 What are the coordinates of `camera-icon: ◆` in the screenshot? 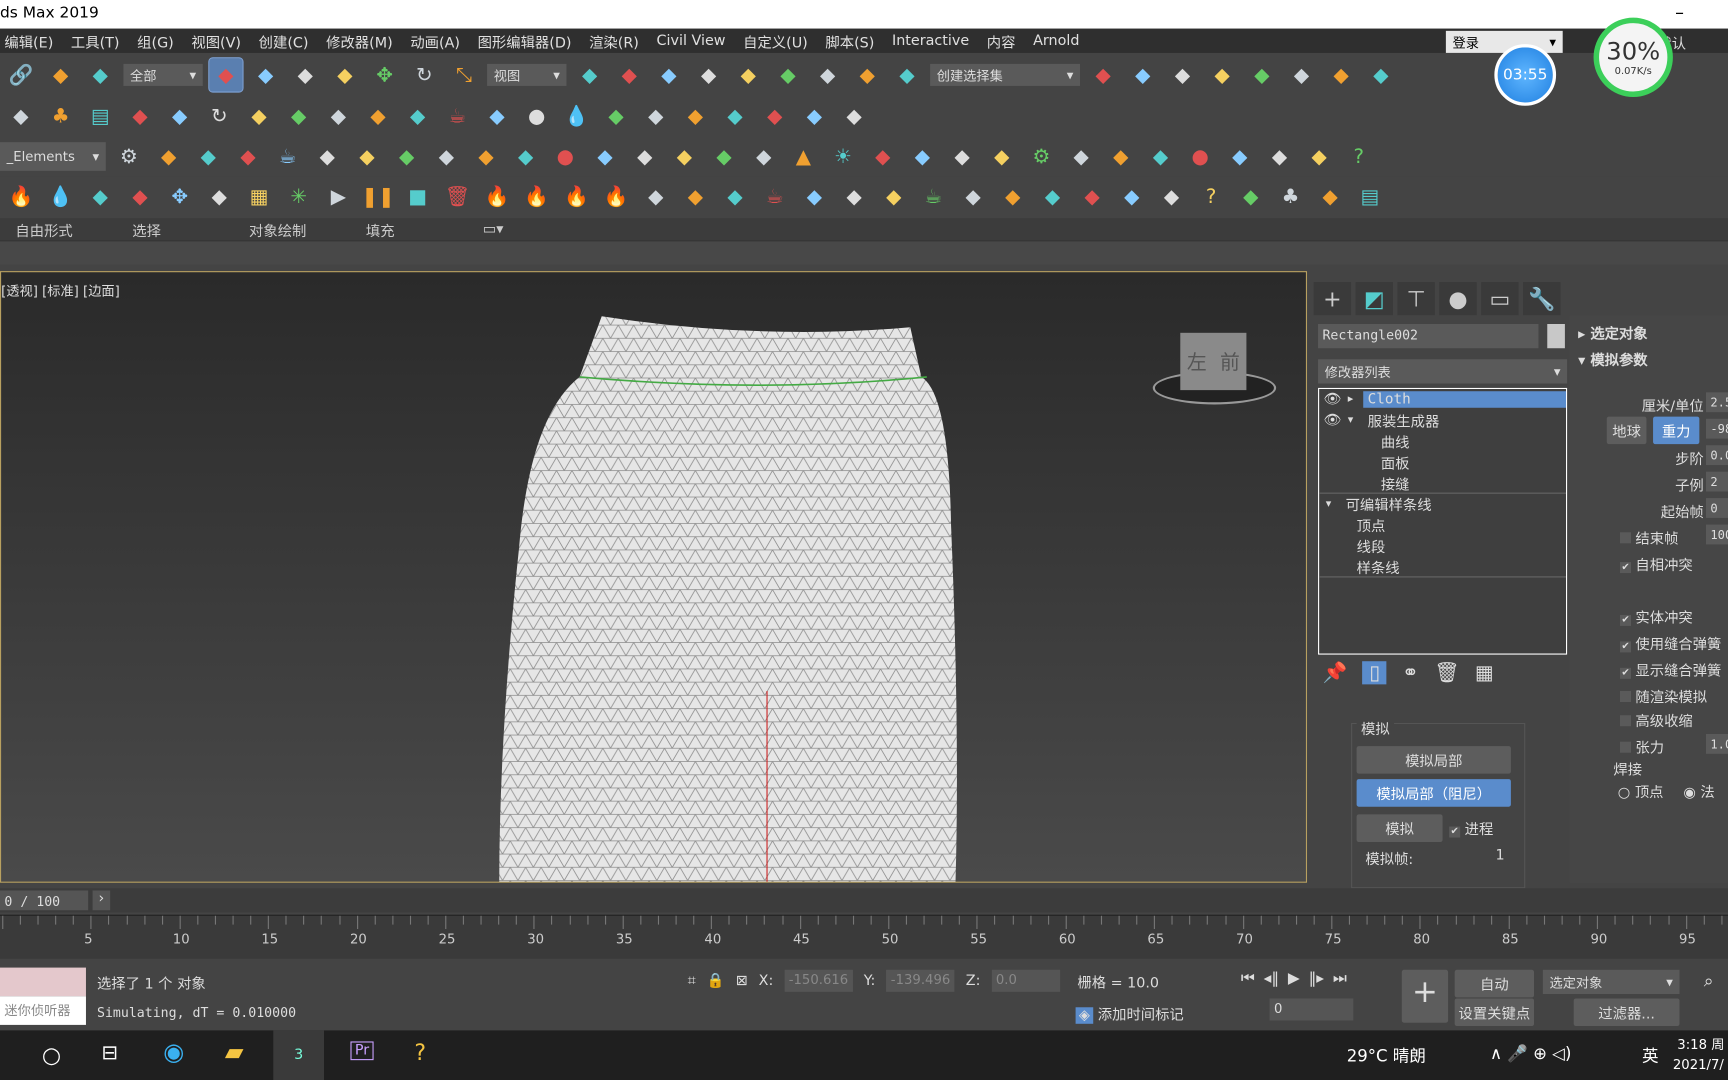 It's located at (377, 115).